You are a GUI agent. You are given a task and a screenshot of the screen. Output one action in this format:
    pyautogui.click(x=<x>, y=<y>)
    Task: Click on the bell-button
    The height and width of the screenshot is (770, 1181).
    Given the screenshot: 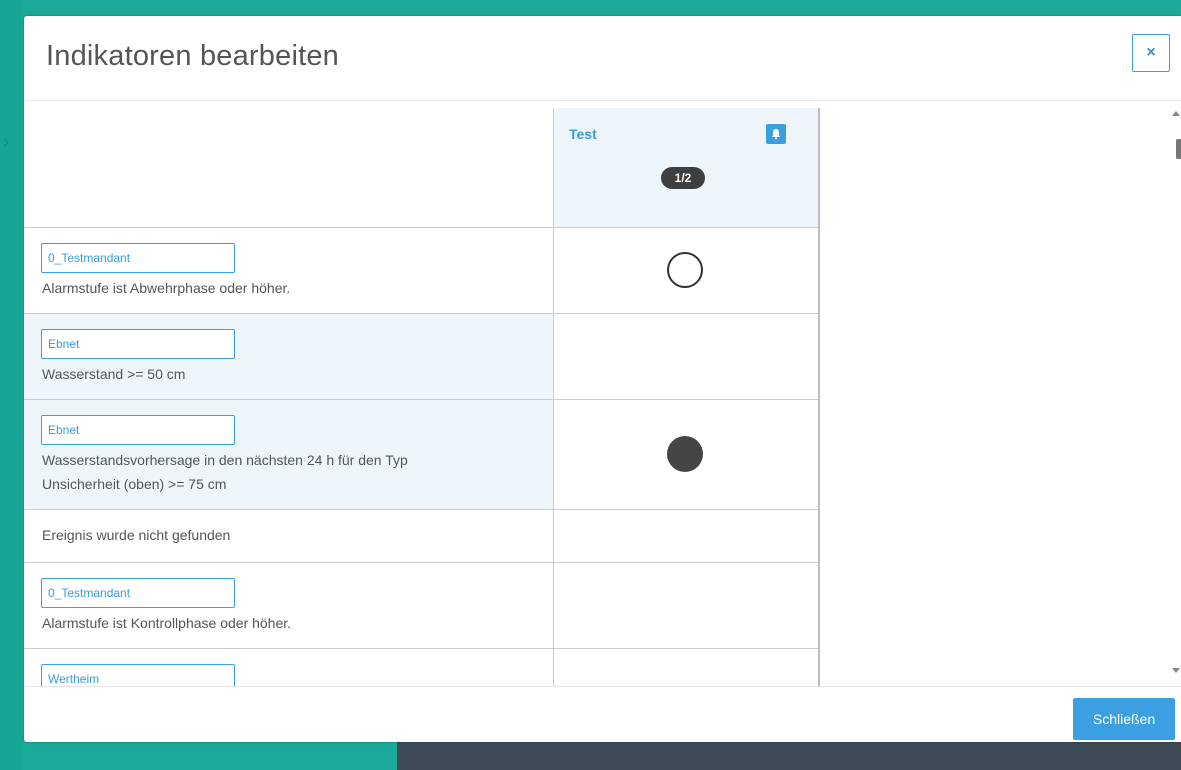 What is the action you would take?
    pyautogui.click(x=776, y=134)
    